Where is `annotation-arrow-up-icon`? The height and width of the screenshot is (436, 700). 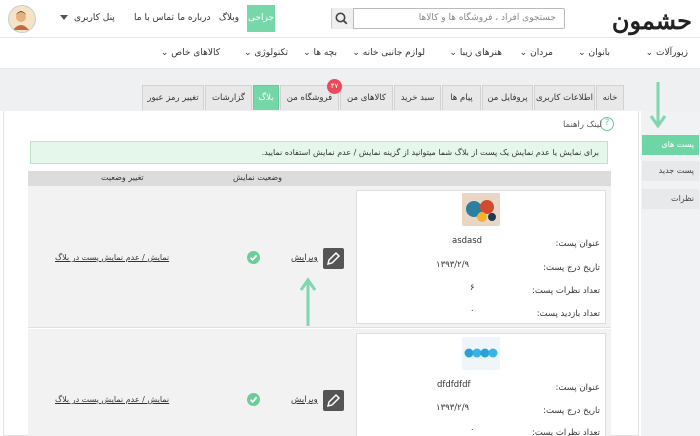 annotation-arrow-up-icon is located at coordinates (308, 301).